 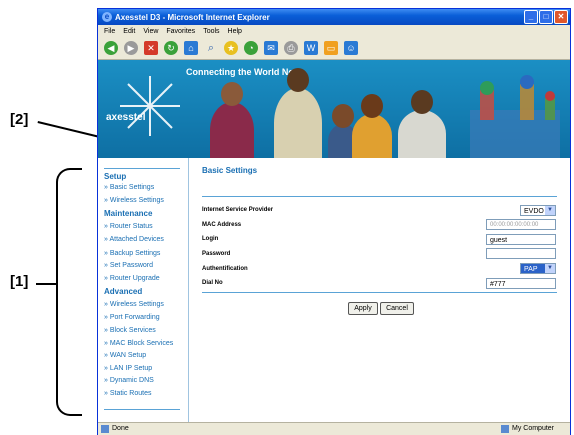 What do you see at coordinates (515, 116) in the screenshot?
I see `castle-graphic` at bounding box center [515, 116].